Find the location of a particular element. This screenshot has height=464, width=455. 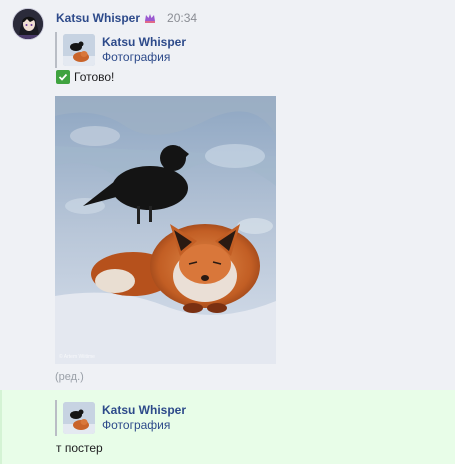

timestamp: 20:34 is located at coordinates (182, 18).